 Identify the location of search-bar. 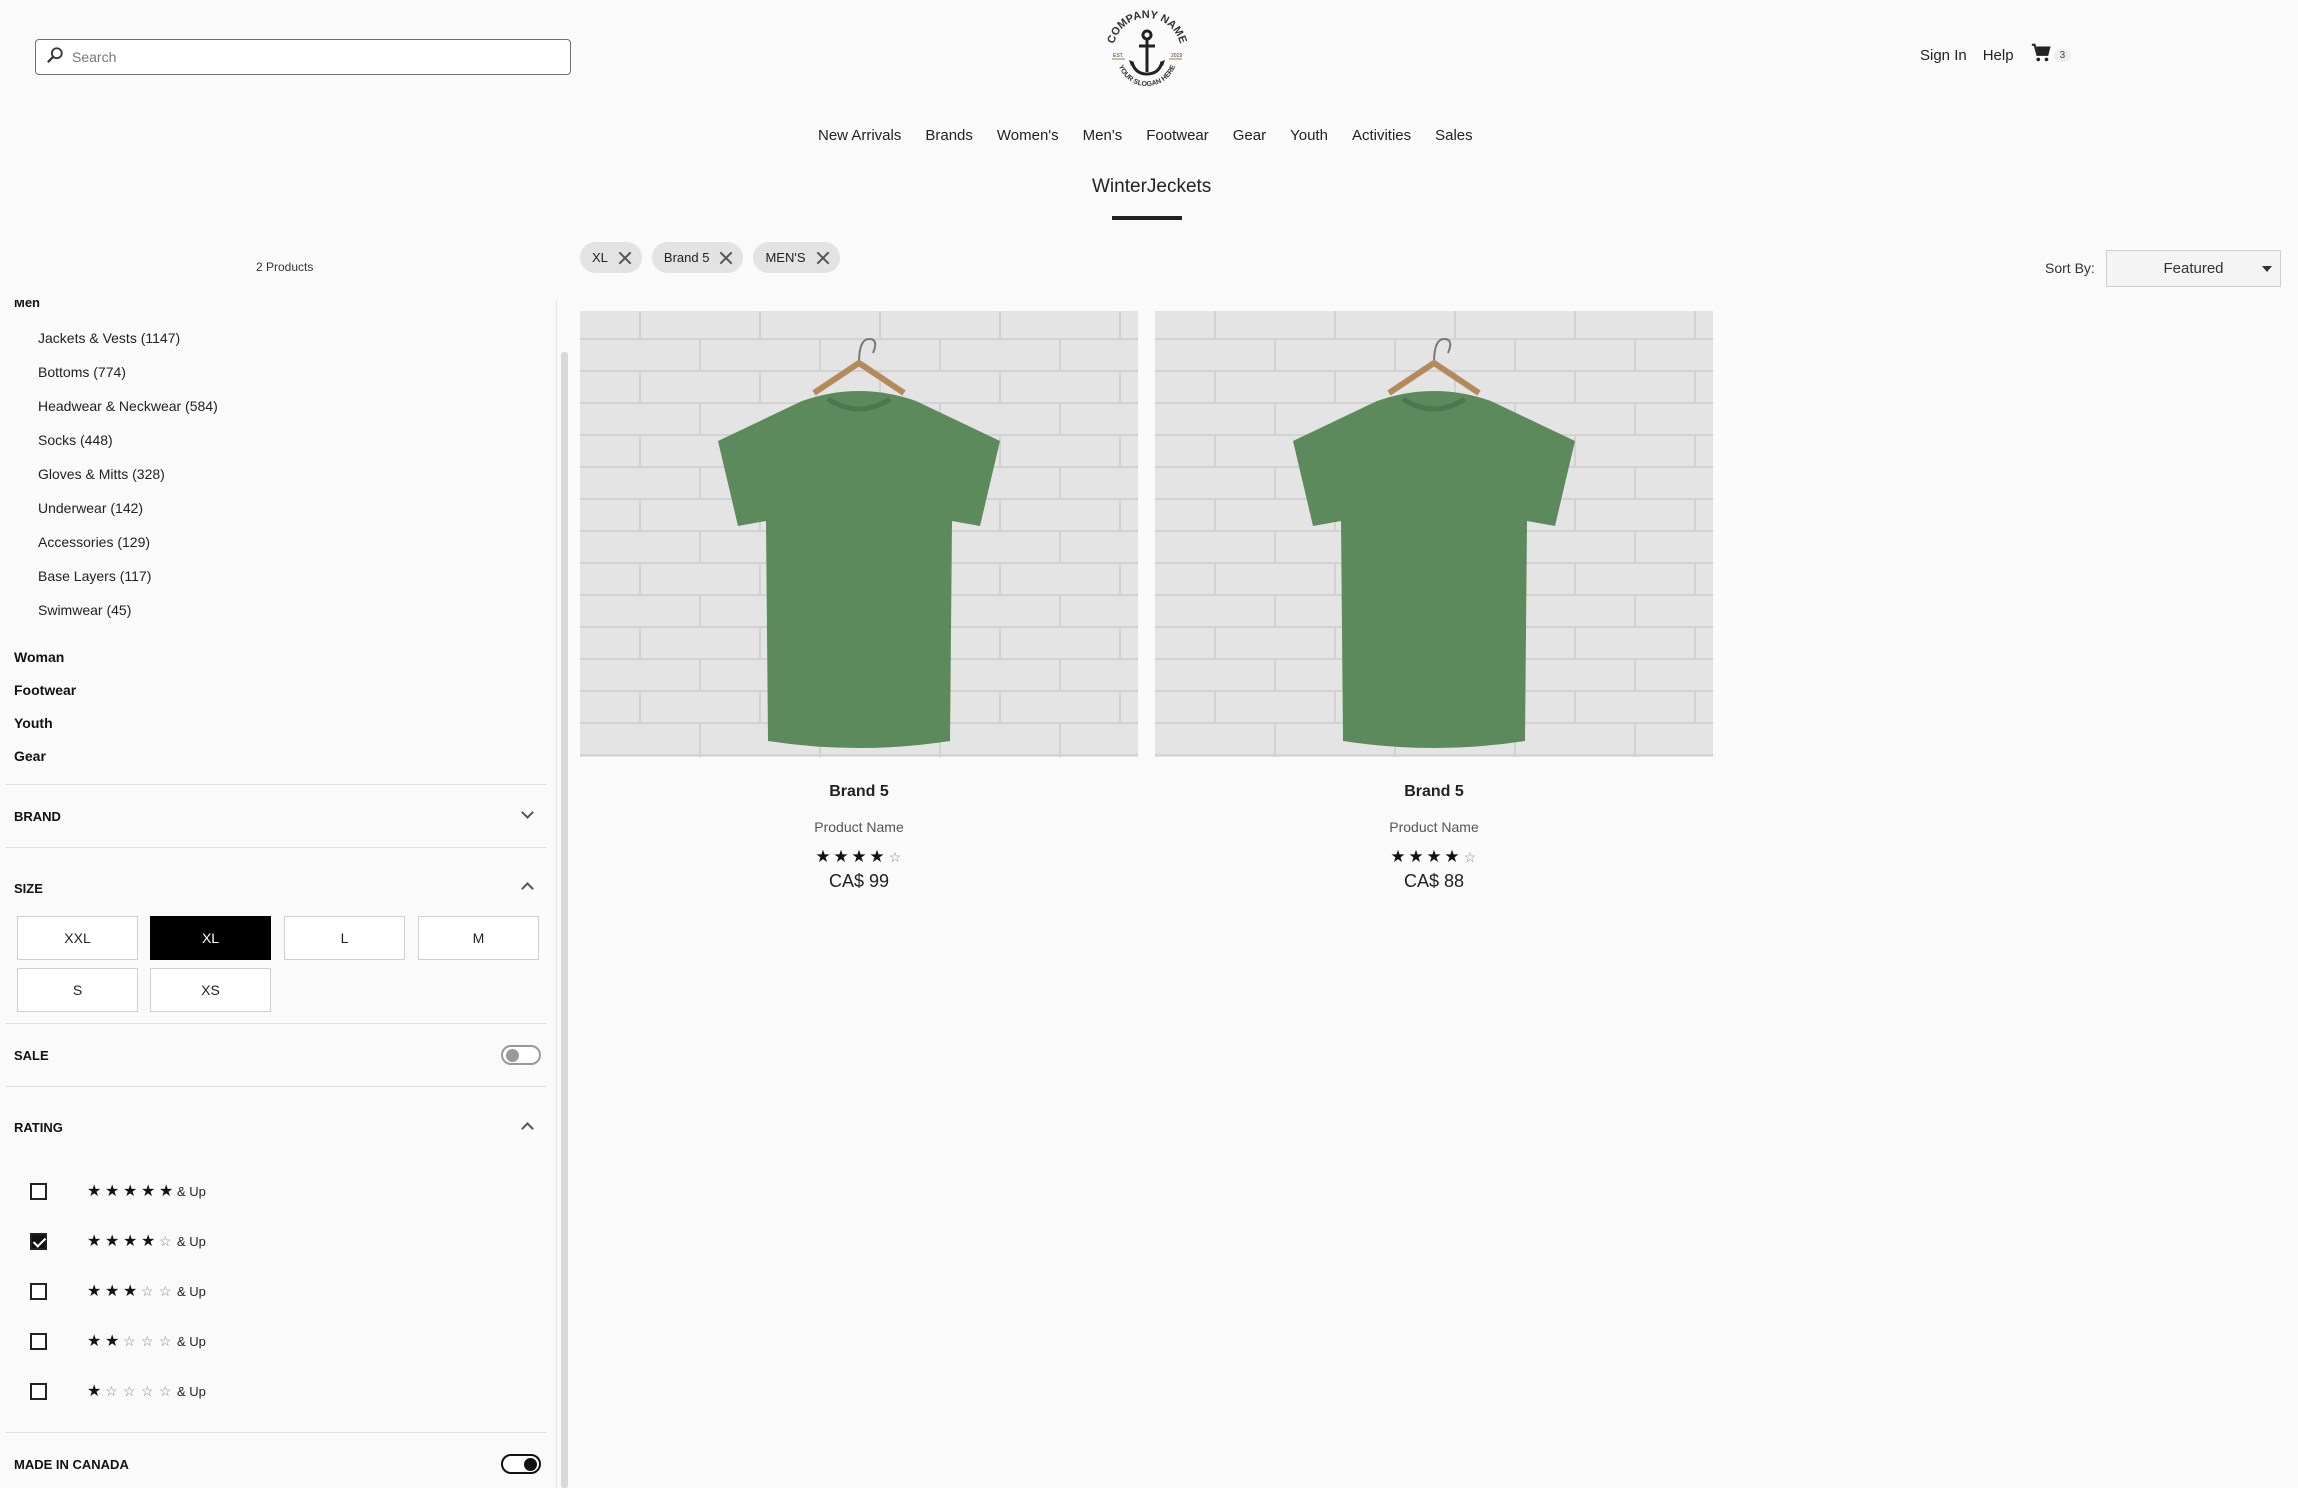
(303, 57).